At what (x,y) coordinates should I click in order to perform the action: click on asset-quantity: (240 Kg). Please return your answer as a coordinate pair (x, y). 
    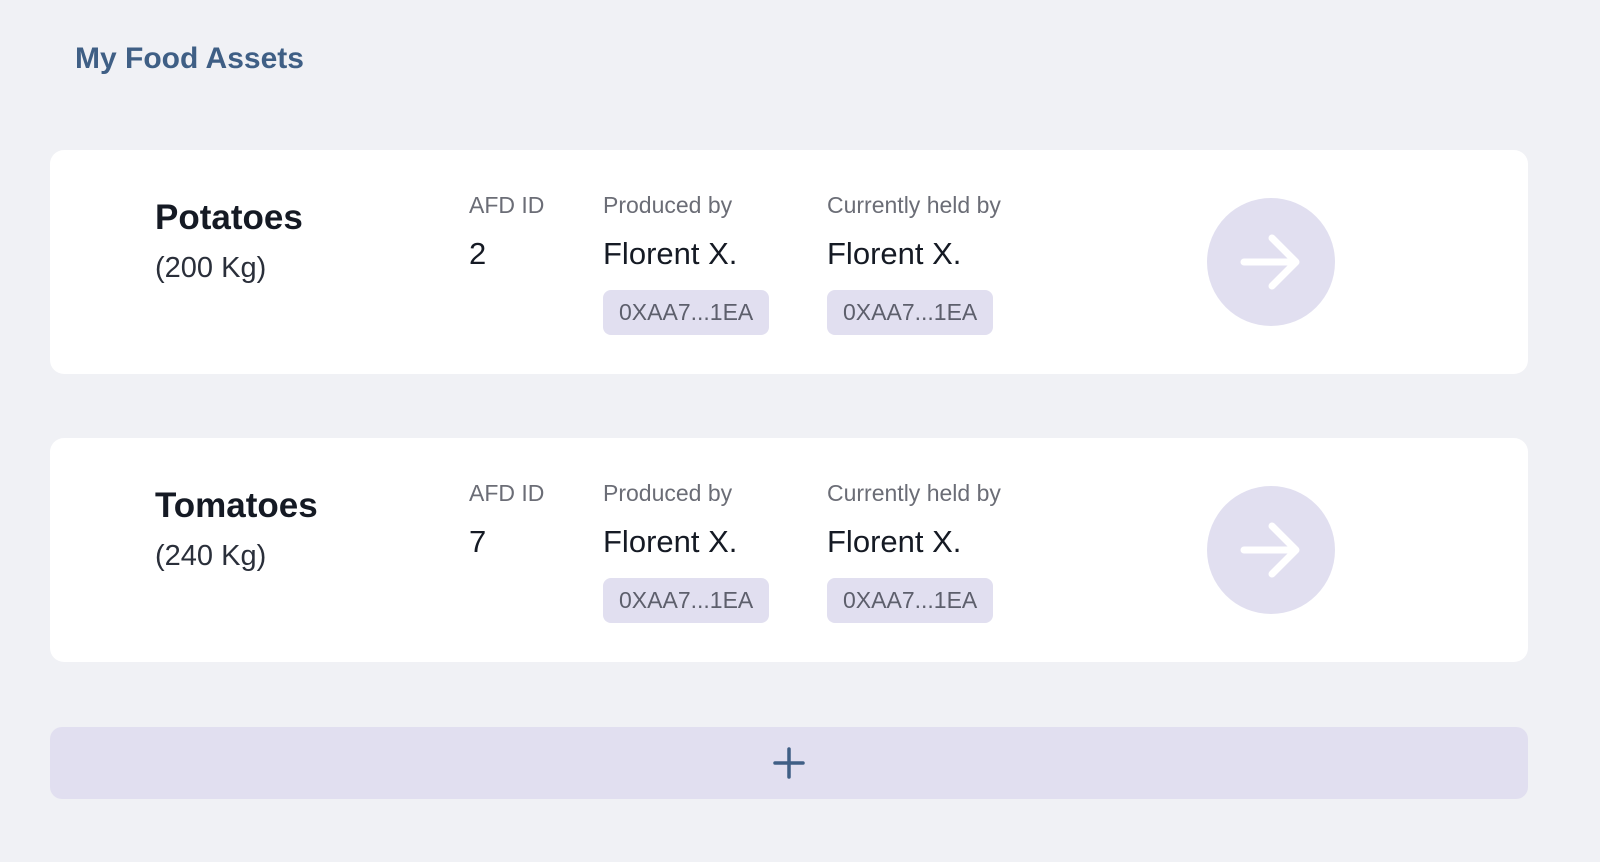
    Looking at the image, I should click on (211, 556).